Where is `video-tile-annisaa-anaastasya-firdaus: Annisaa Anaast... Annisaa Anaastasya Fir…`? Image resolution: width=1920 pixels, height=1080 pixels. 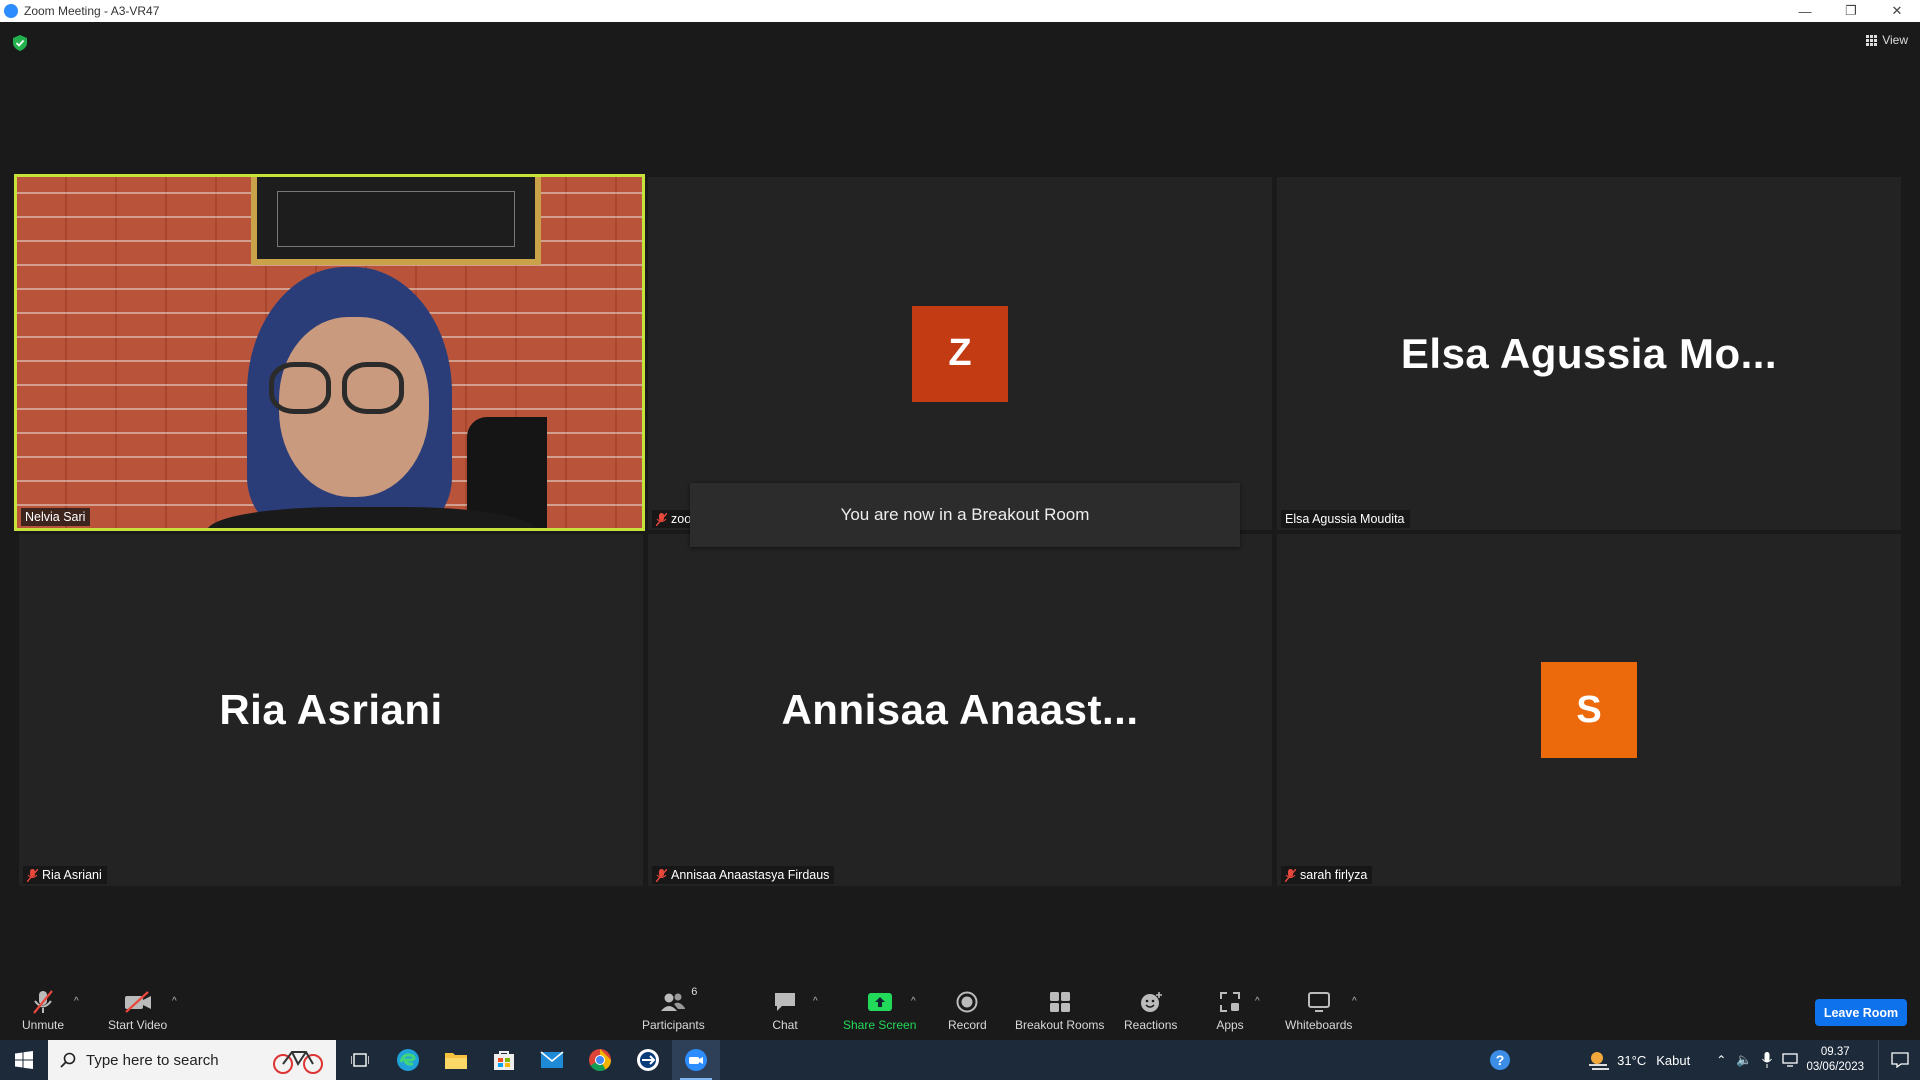 video-tile-annisaa-anaastasya-firdaus: Annisaa Anaast... Annisaa Anaastasya Fir… is located at coordinates (960, 710).